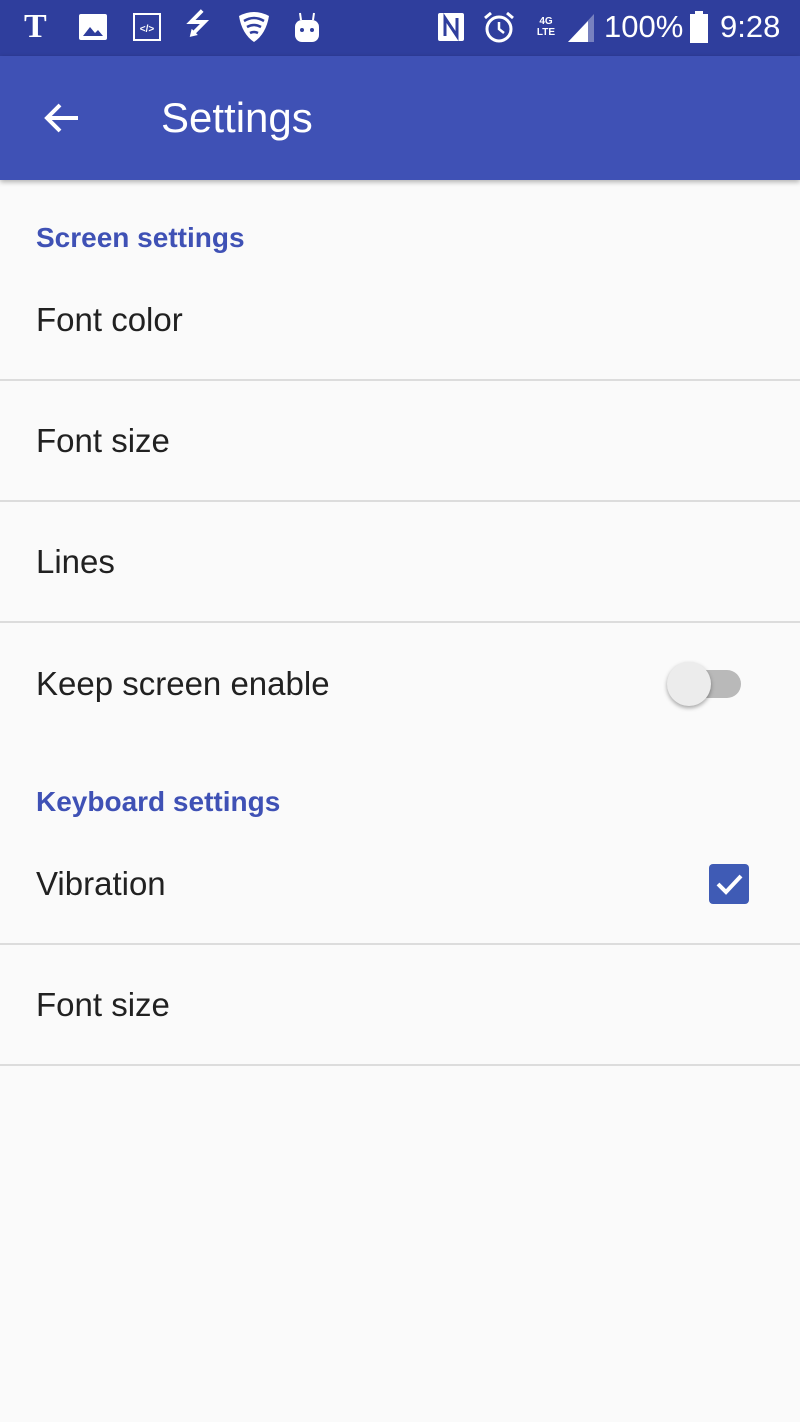 The width and height of the screenshot is (800, 1422). I want to click on vibration-checkbox, so click(729, 883).